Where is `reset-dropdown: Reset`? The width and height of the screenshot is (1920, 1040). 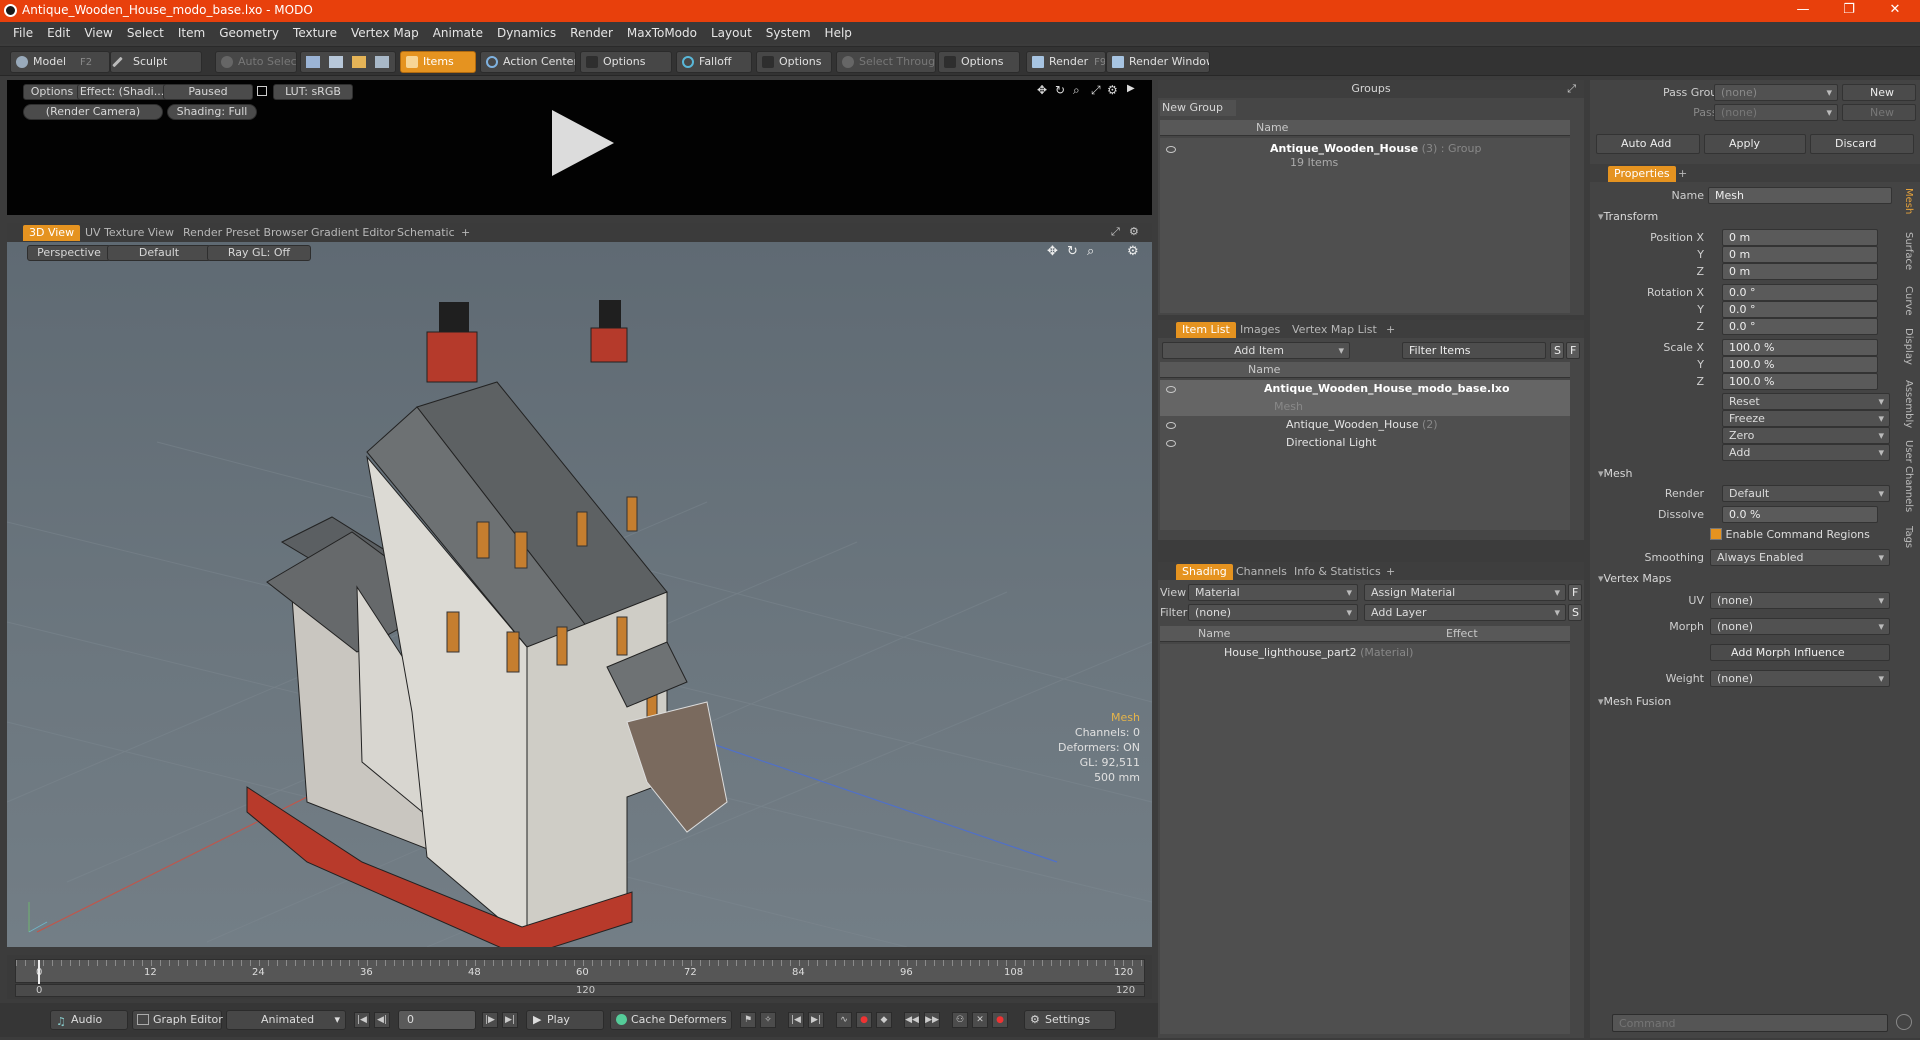 reset-dropdown: Reset is located at coordinates (1806, 401).